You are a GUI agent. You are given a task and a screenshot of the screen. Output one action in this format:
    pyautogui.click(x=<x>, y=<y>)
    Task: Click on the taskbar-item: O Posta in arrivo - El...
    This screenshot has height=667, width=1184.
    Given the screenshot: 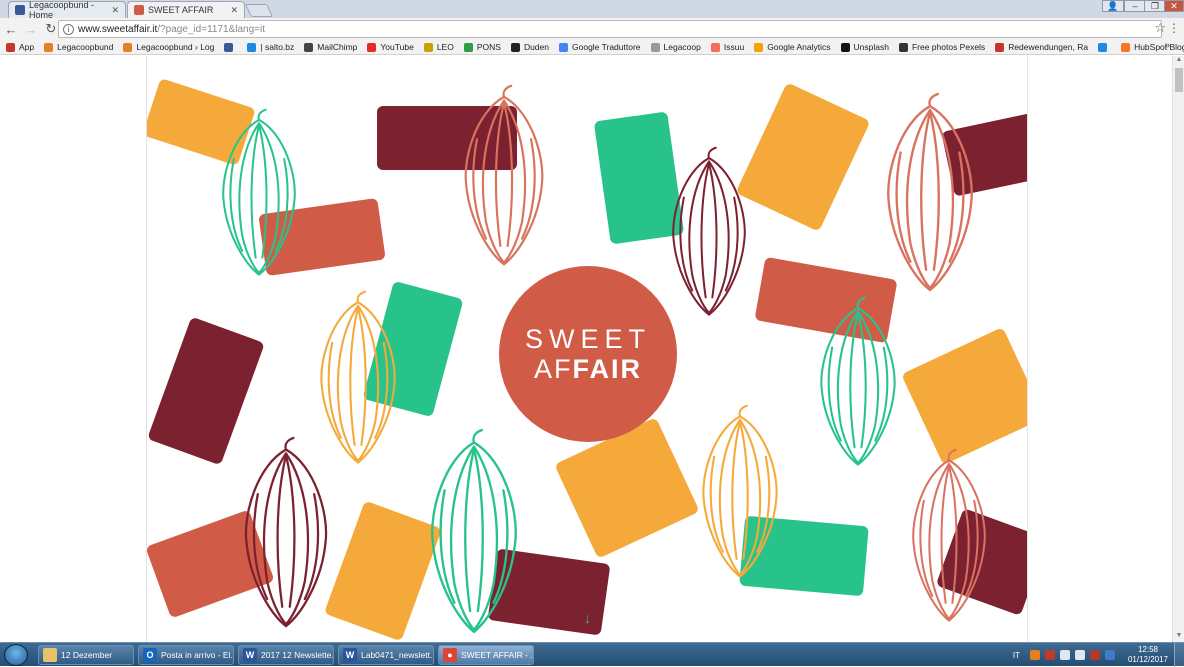 What is the action you would take?
    pyautogui.click(x=186, y=655)
    